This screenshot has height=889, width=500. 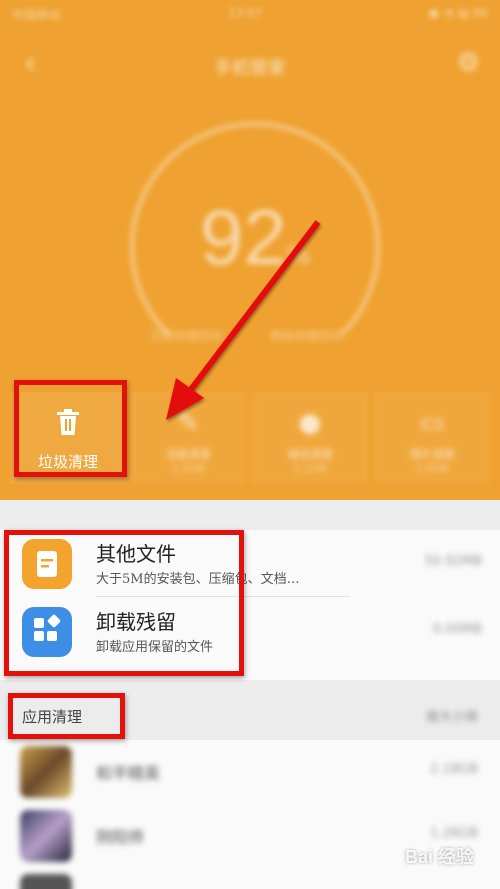 I want to click on watermark-logo: Bai 经验, so click(x=439, y=857).